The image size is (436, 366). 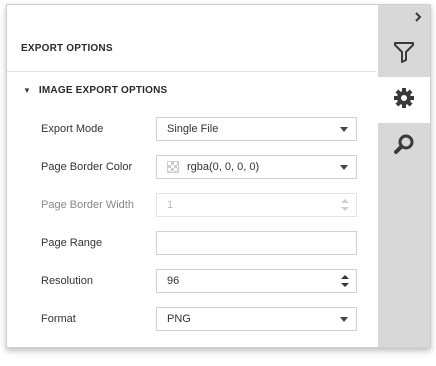 What do you see at coordinates (87, 167) in the screenshot?
I see `page-border-color-label: Page Border Color` at bounding box center [87, 167].